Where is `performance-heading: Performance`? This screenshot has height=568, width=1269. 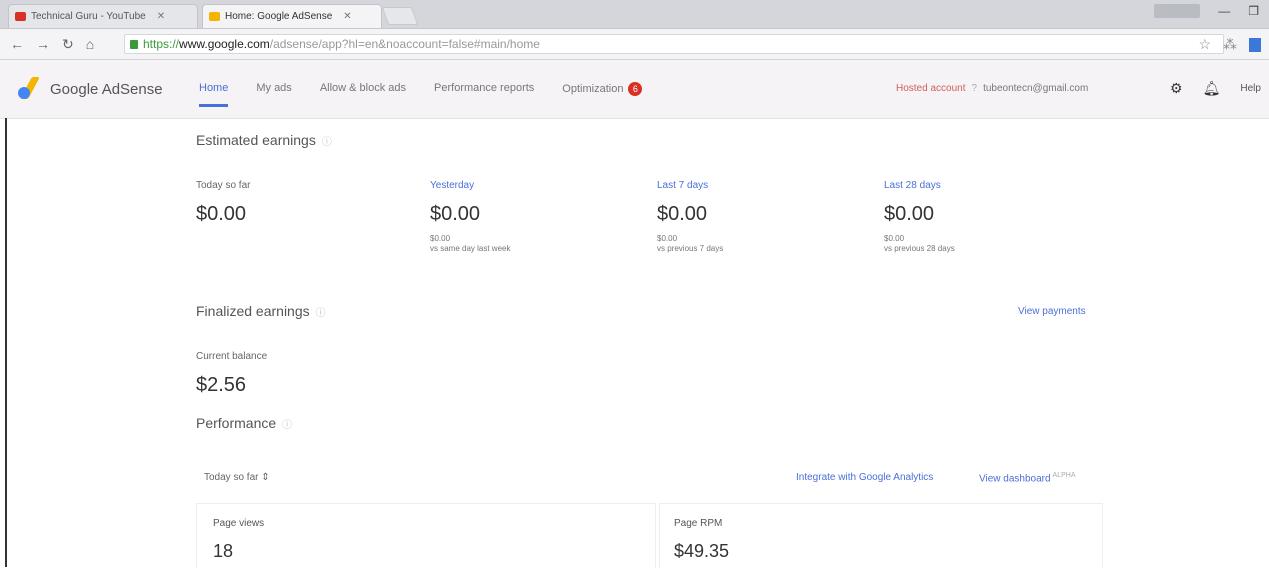
performance-heading: Performance is located at coordinates (236, 423).